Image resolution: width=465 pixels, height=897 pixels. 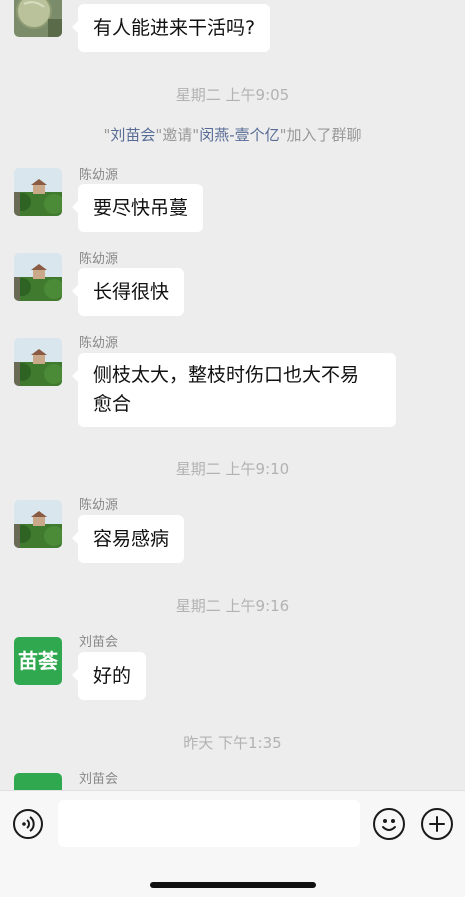 I want to click on timestamp: 星期二 上午9:10, so click(x=232, y=469).